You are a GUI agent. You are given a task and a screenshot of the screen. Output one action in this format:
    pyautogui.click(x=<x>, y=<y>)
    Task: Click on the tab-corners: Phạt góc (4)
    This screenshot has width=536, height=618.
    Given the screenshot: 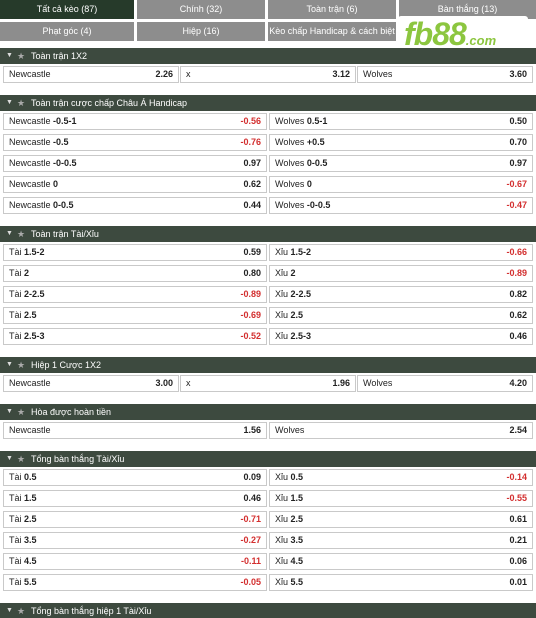 What is the action you would take?
    pyautogui.click(x=67, y=31)
    